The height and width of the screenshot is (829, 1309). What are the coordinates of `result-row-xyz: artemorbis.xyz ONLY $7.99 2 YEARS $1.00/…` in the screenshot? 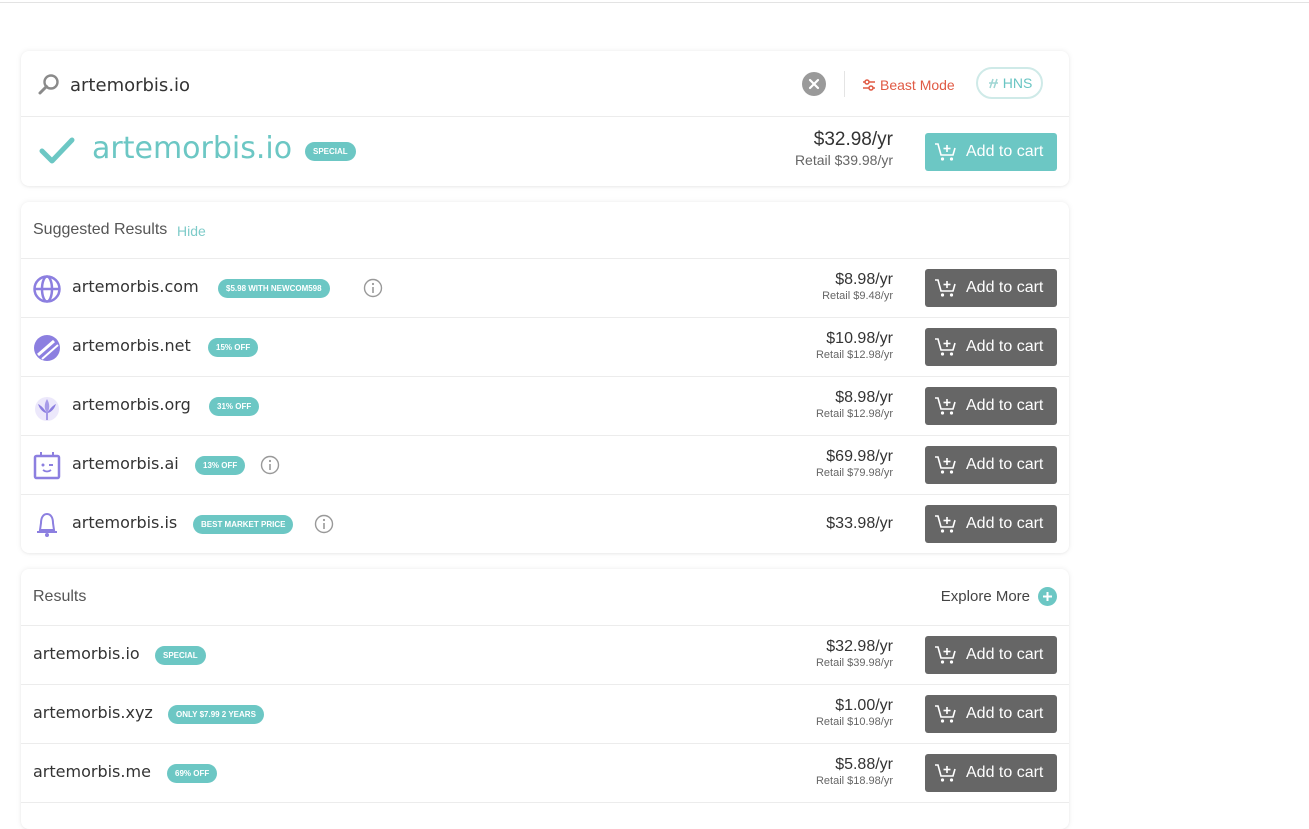 It's located at (545, 714).